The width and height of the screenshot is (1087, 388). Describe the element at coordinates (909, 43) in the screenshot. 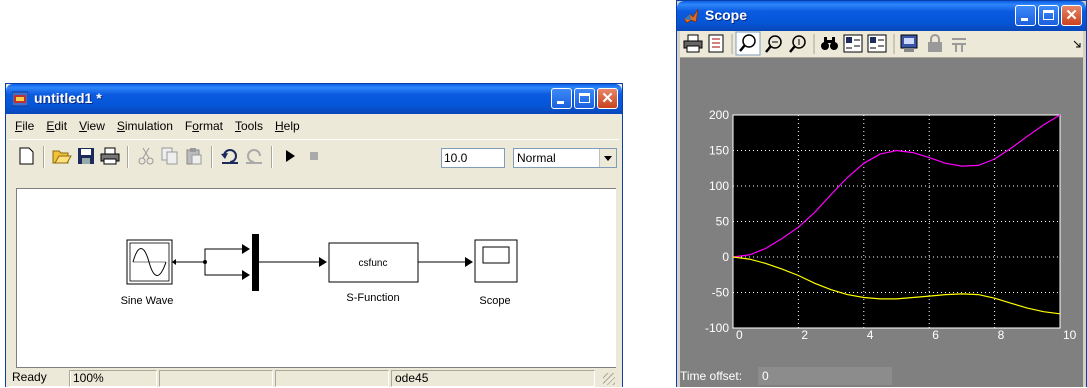

I see `float-icon` at that location.